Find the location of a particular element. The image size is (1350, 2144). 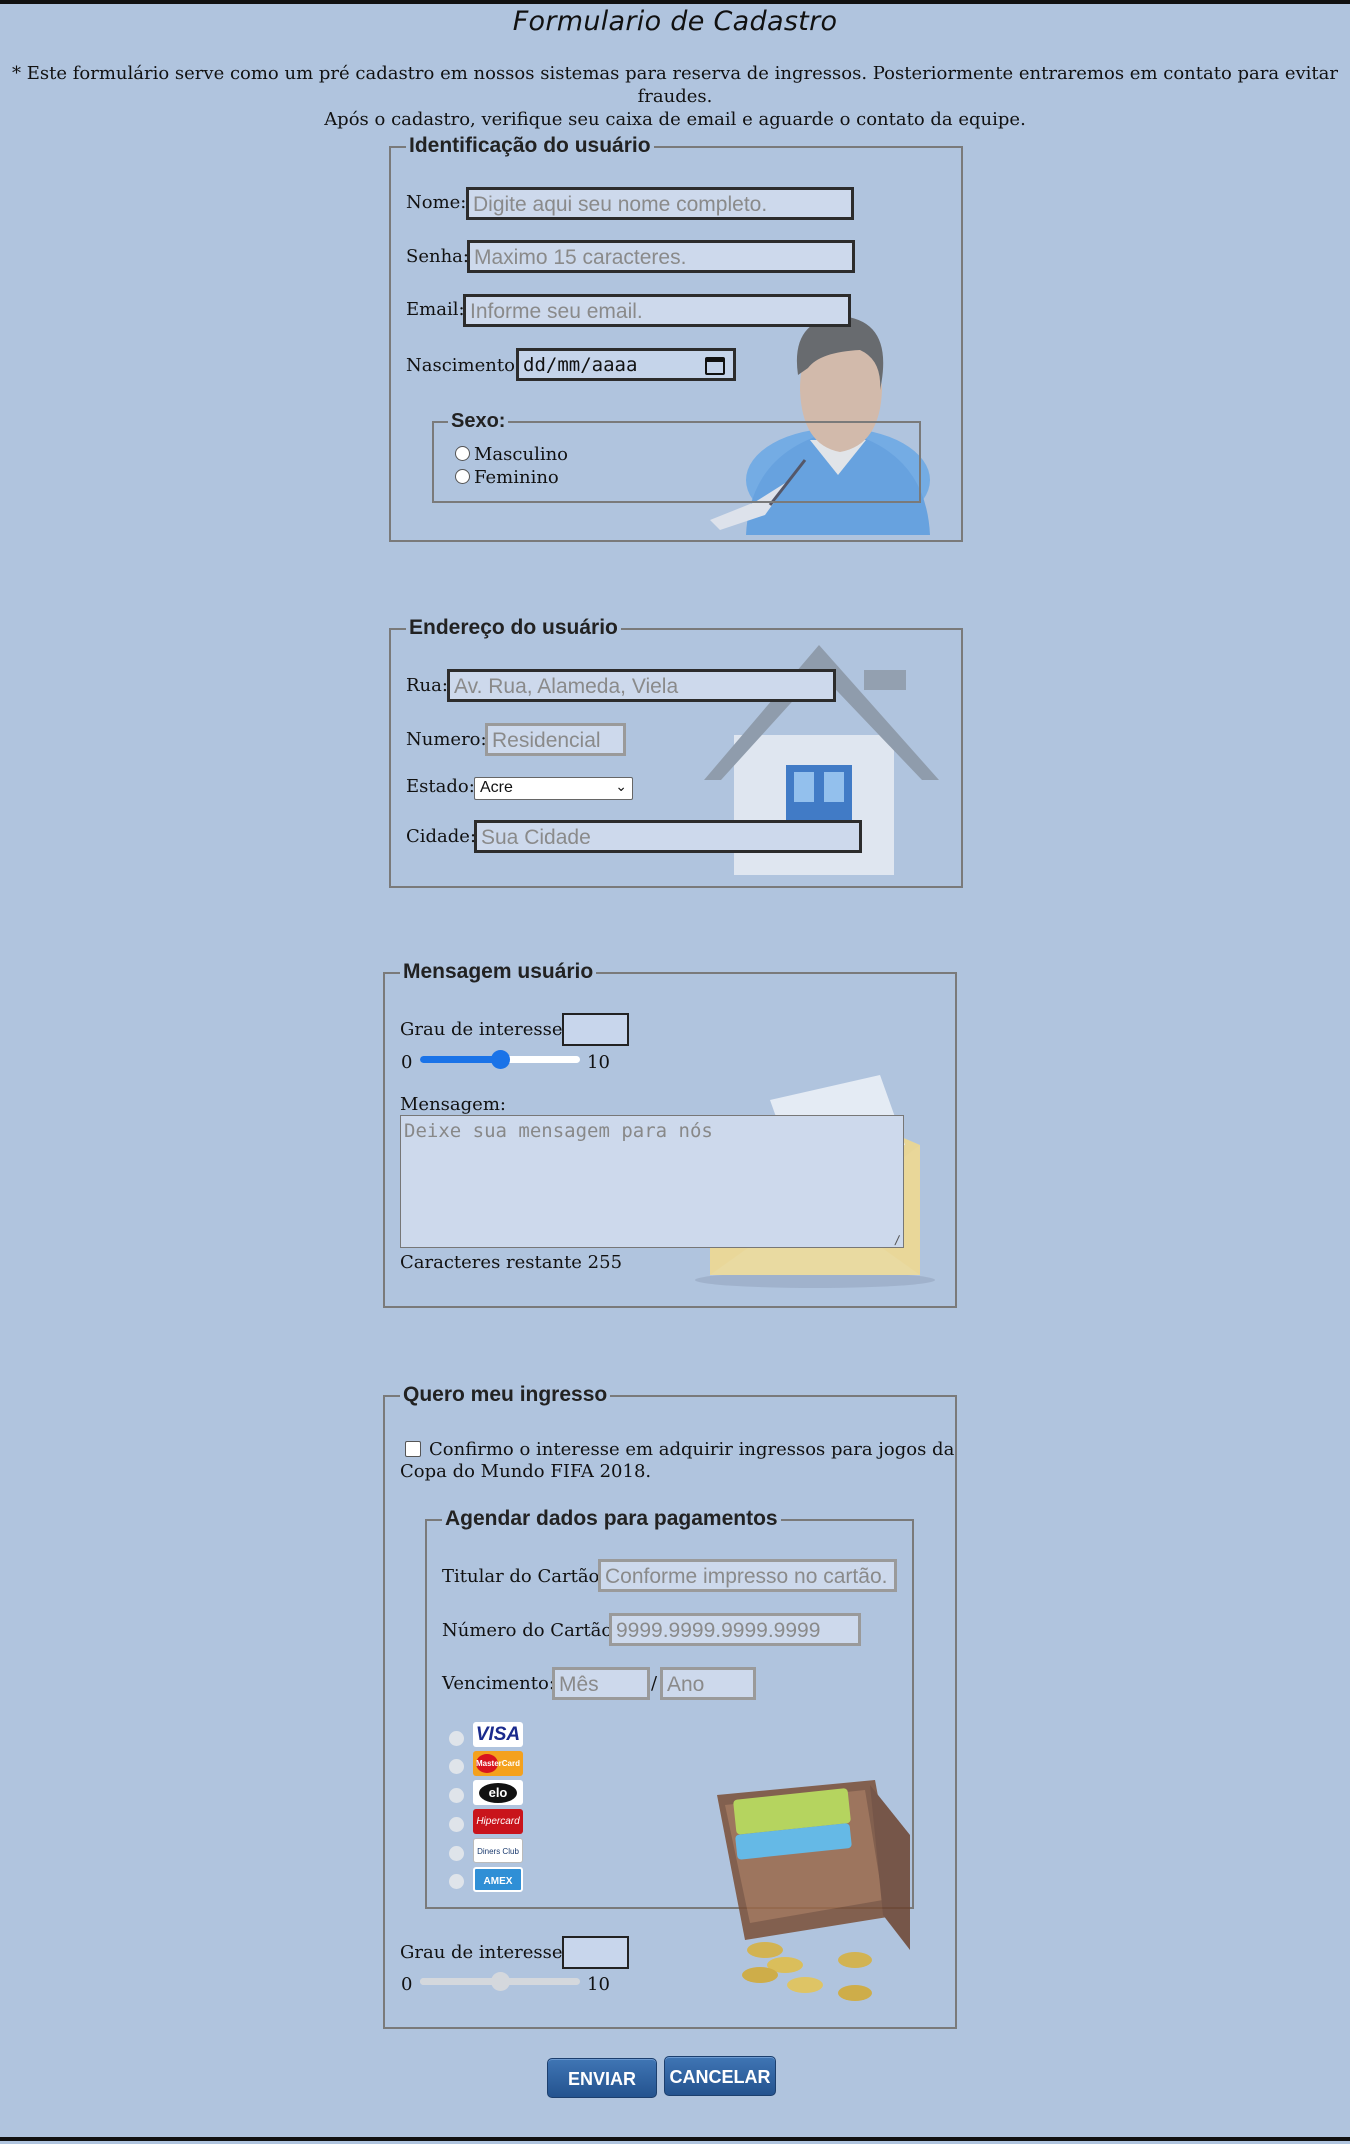

email-label: Email: is located at coordinates (435, 309).